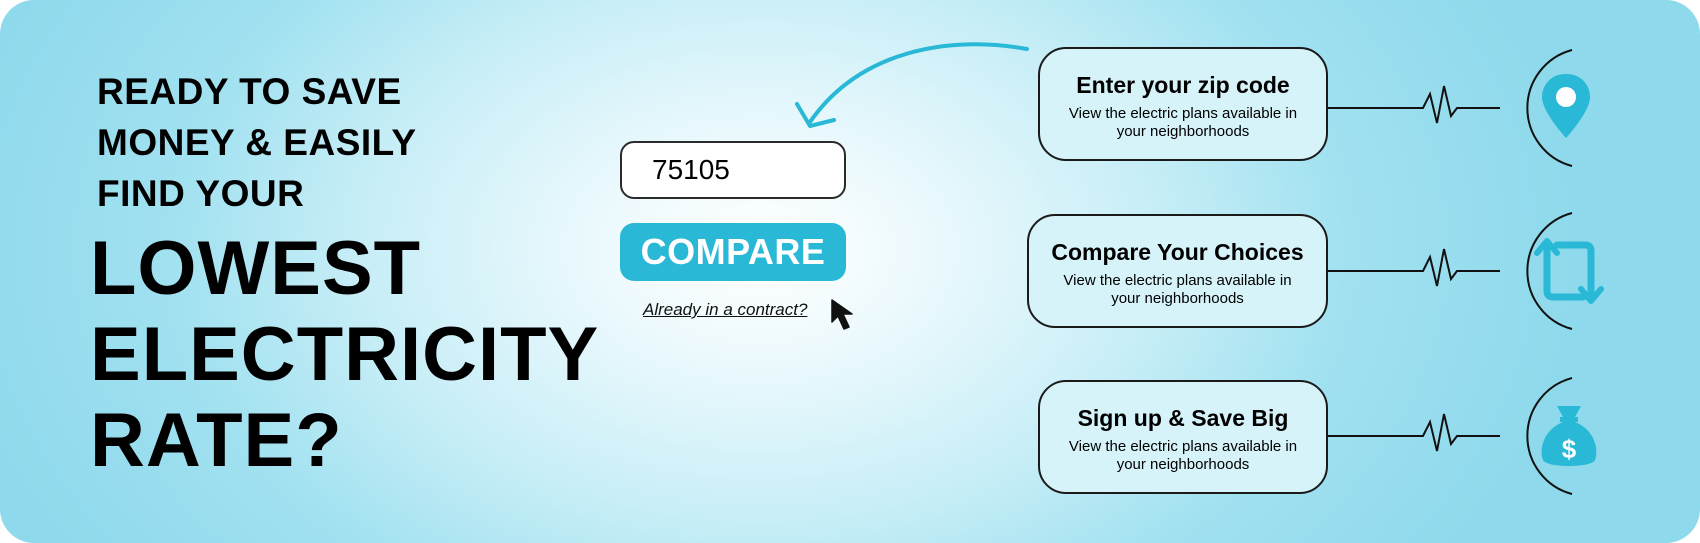  Describe the element at coordinates (1183, 85) in the screenshot. I see `step-title: Enter your zip code` at that location.